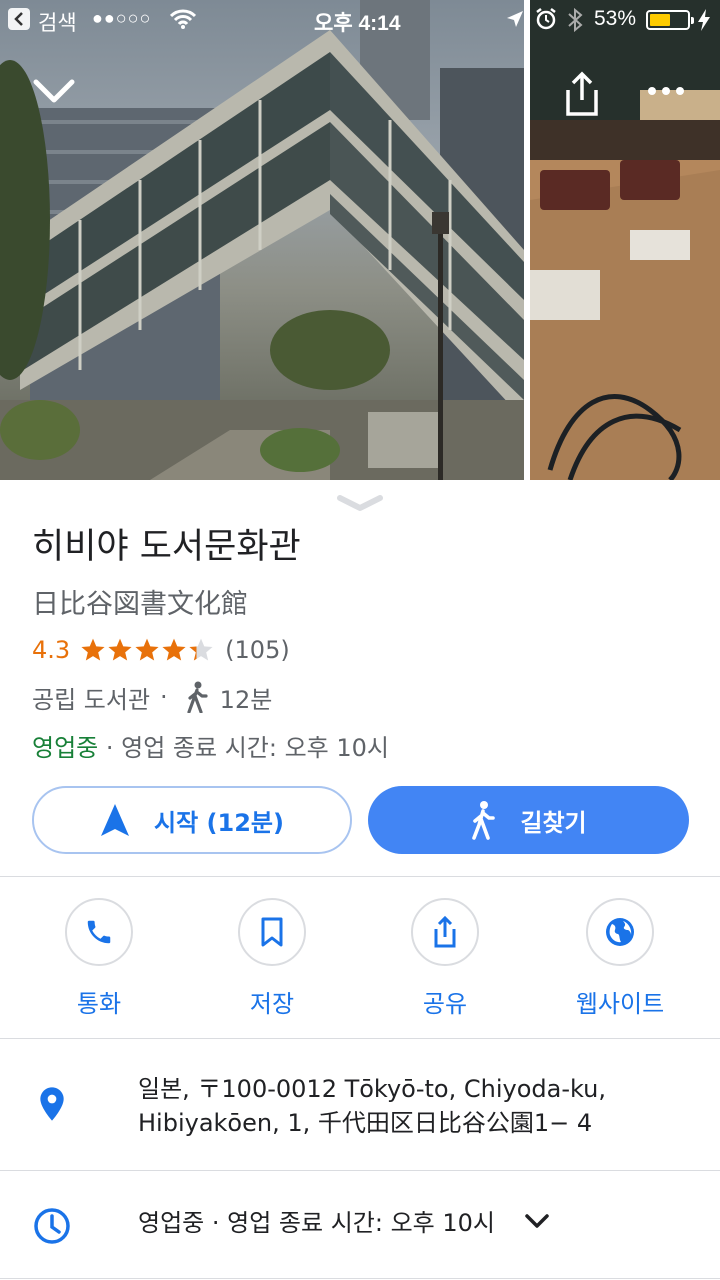  I want to click on more-icon, so click(666, 91).